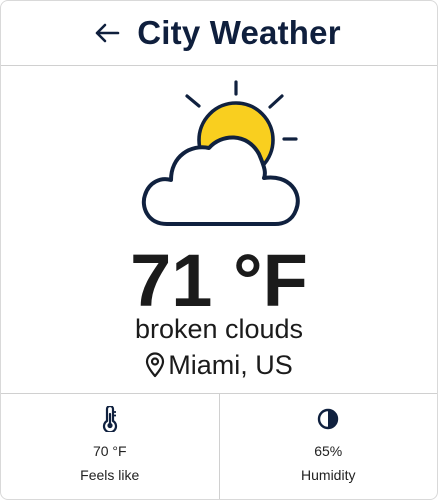 The width and height of the screenshot is (438, 500). What do you see at coordinates (155, 365) in the screenshot?
I see `location-pin-icon` at bounding box center [155, 365].